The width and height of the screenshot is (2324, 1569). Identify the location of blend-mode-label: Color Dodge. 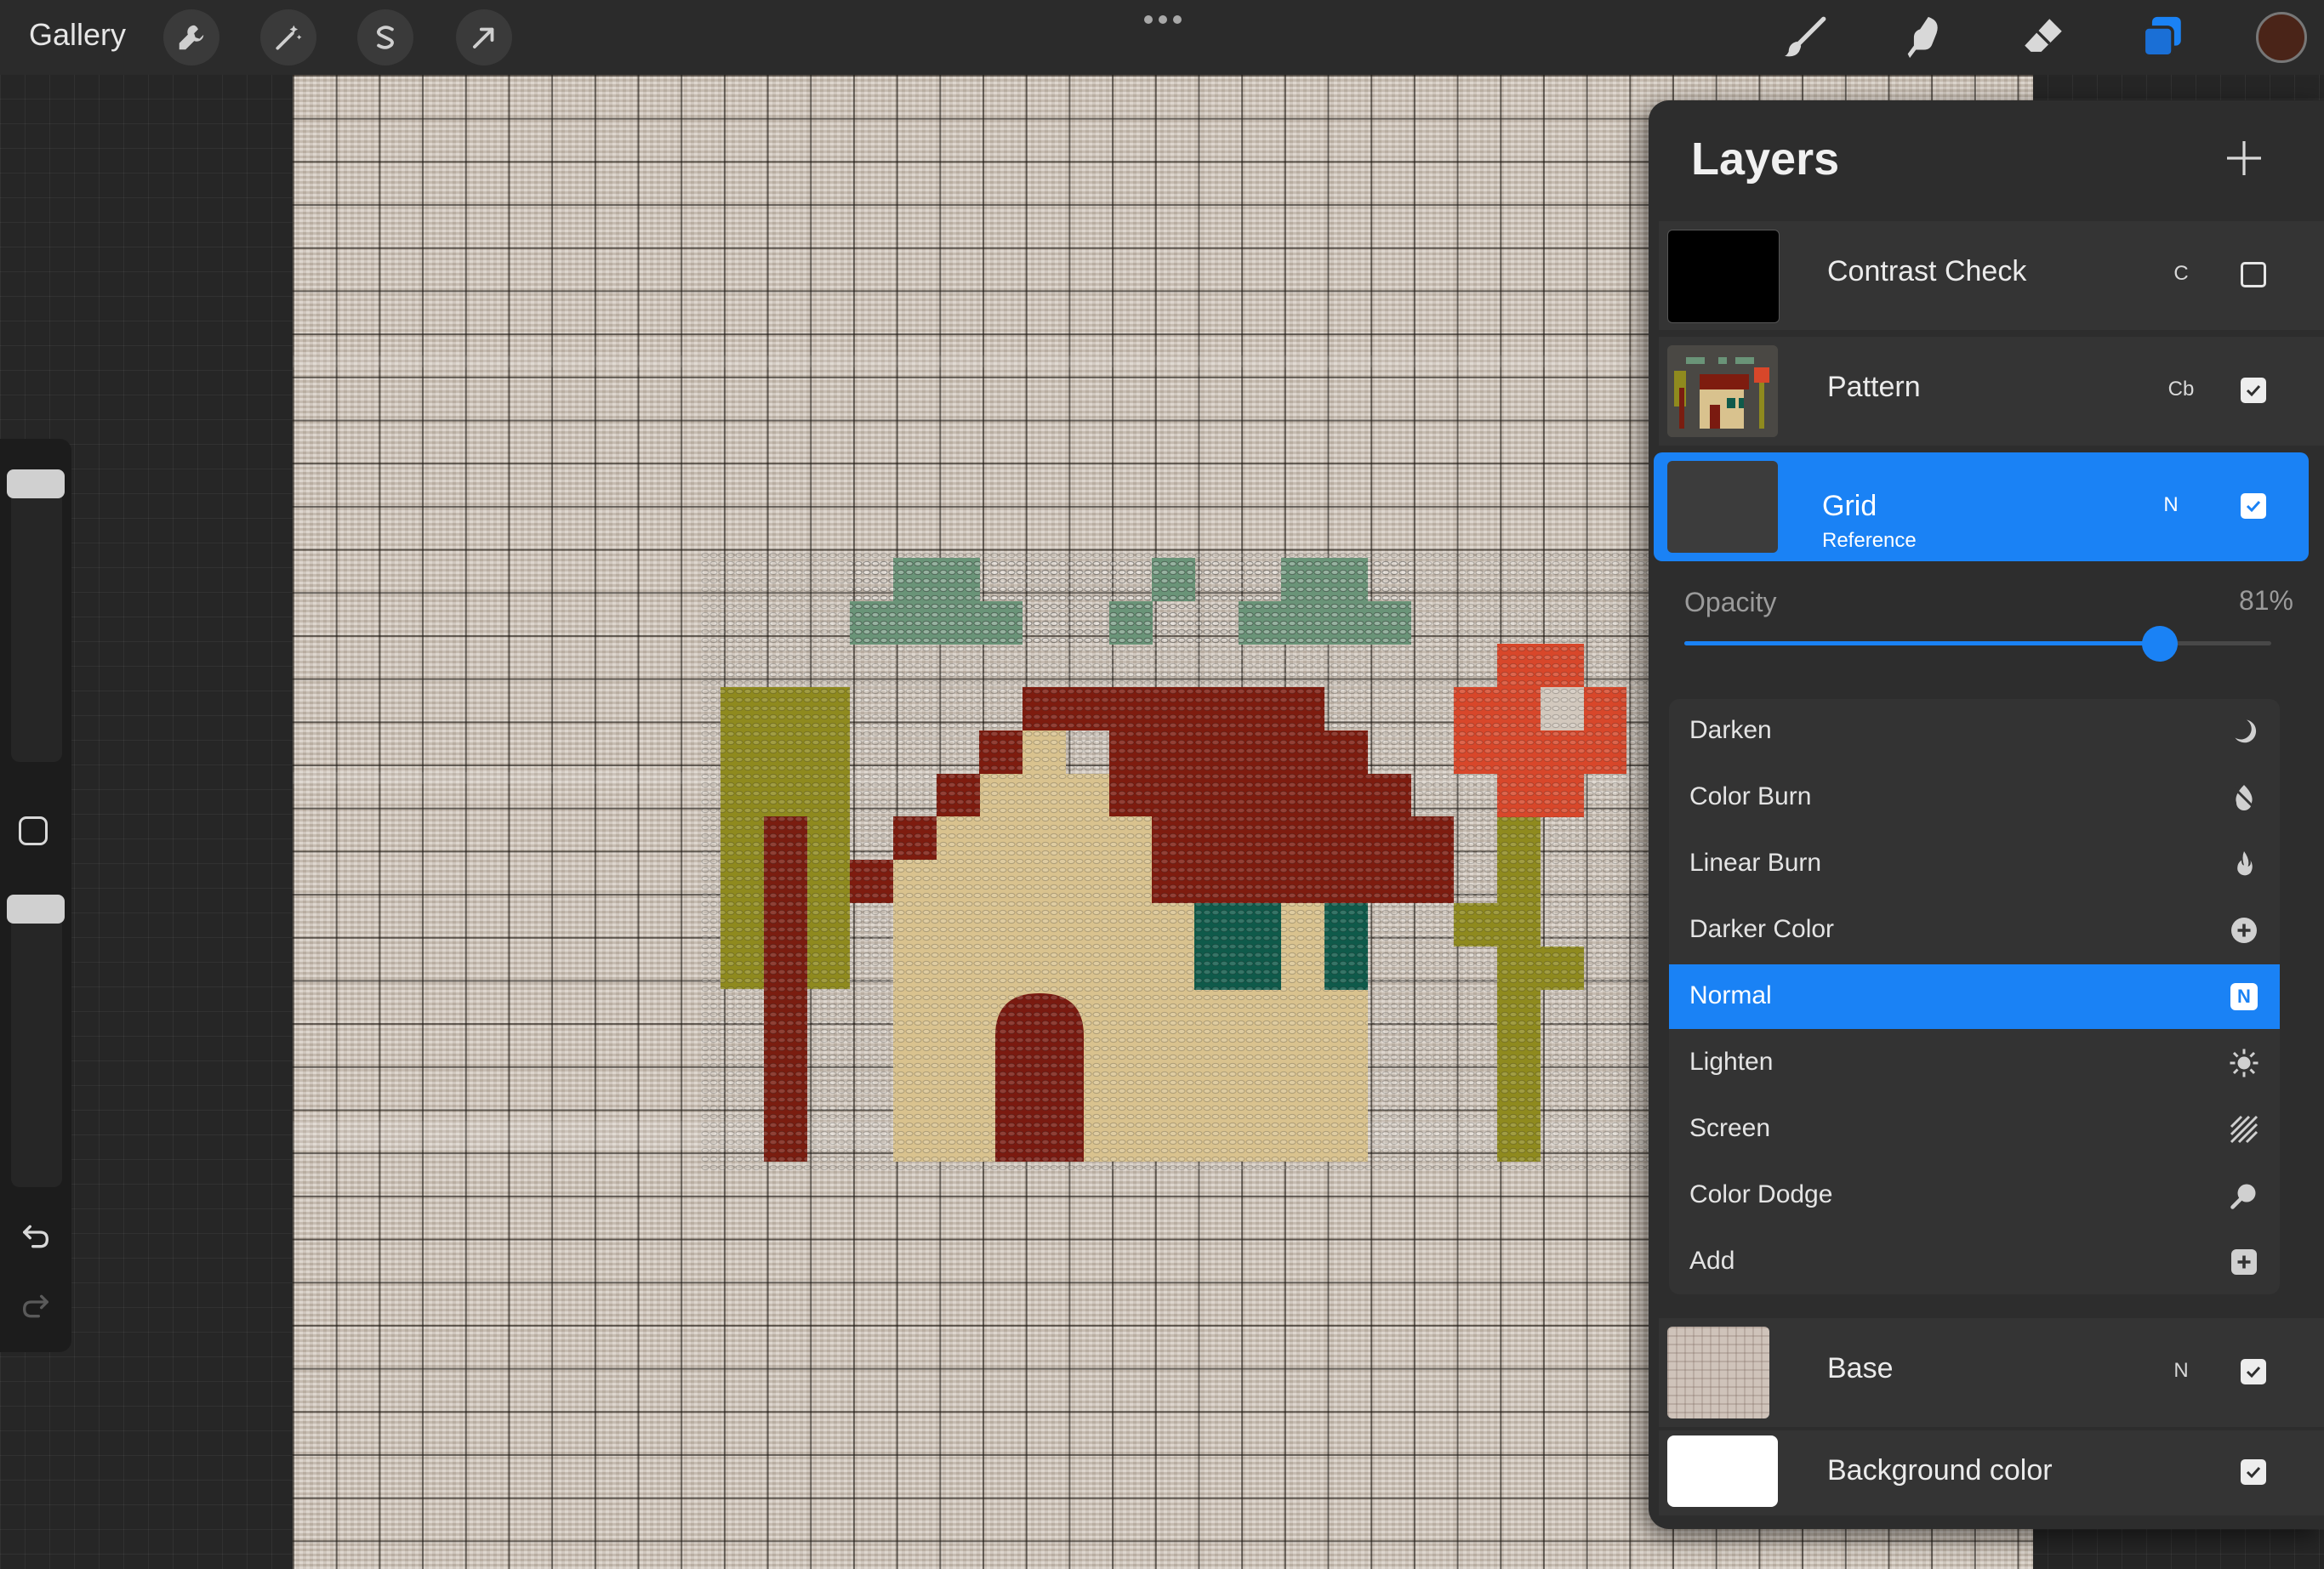
(1761, 1194).